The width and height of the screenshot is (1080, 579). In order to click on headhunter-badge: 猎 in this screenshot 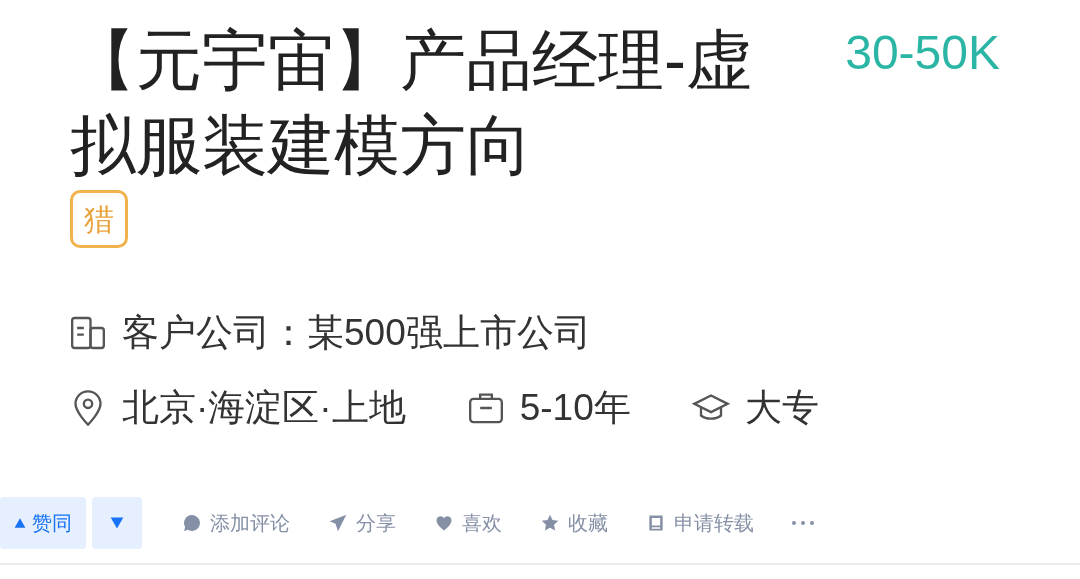, I will do `click(99, 219)`.